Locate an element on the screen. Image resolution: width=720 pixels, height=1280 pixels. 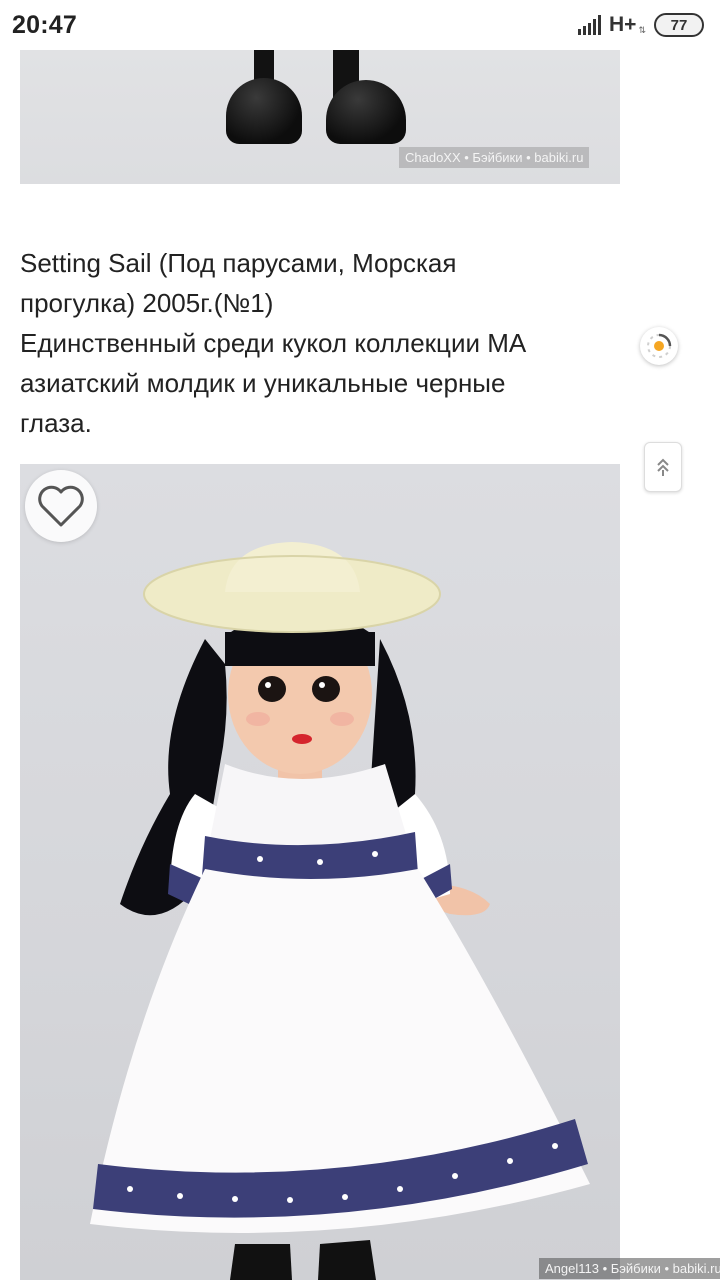
status-indicators: H+ ⇅ 77 is located at coordinates (641, 25).